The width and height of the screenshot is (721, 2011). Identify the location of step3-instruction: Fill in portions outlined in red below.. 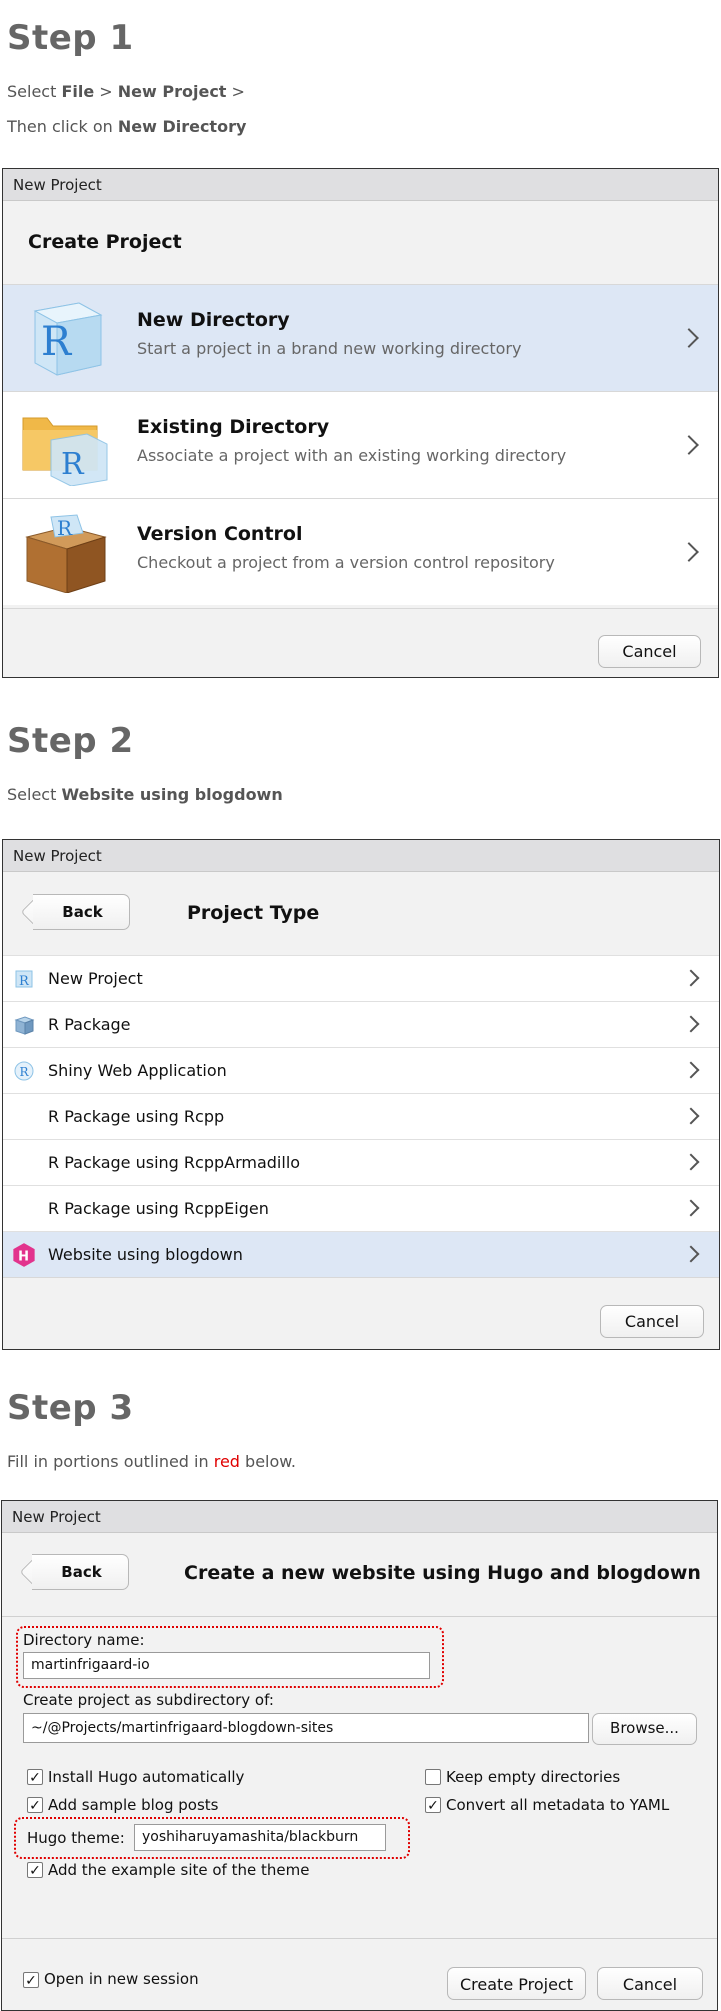
(151, 1461).